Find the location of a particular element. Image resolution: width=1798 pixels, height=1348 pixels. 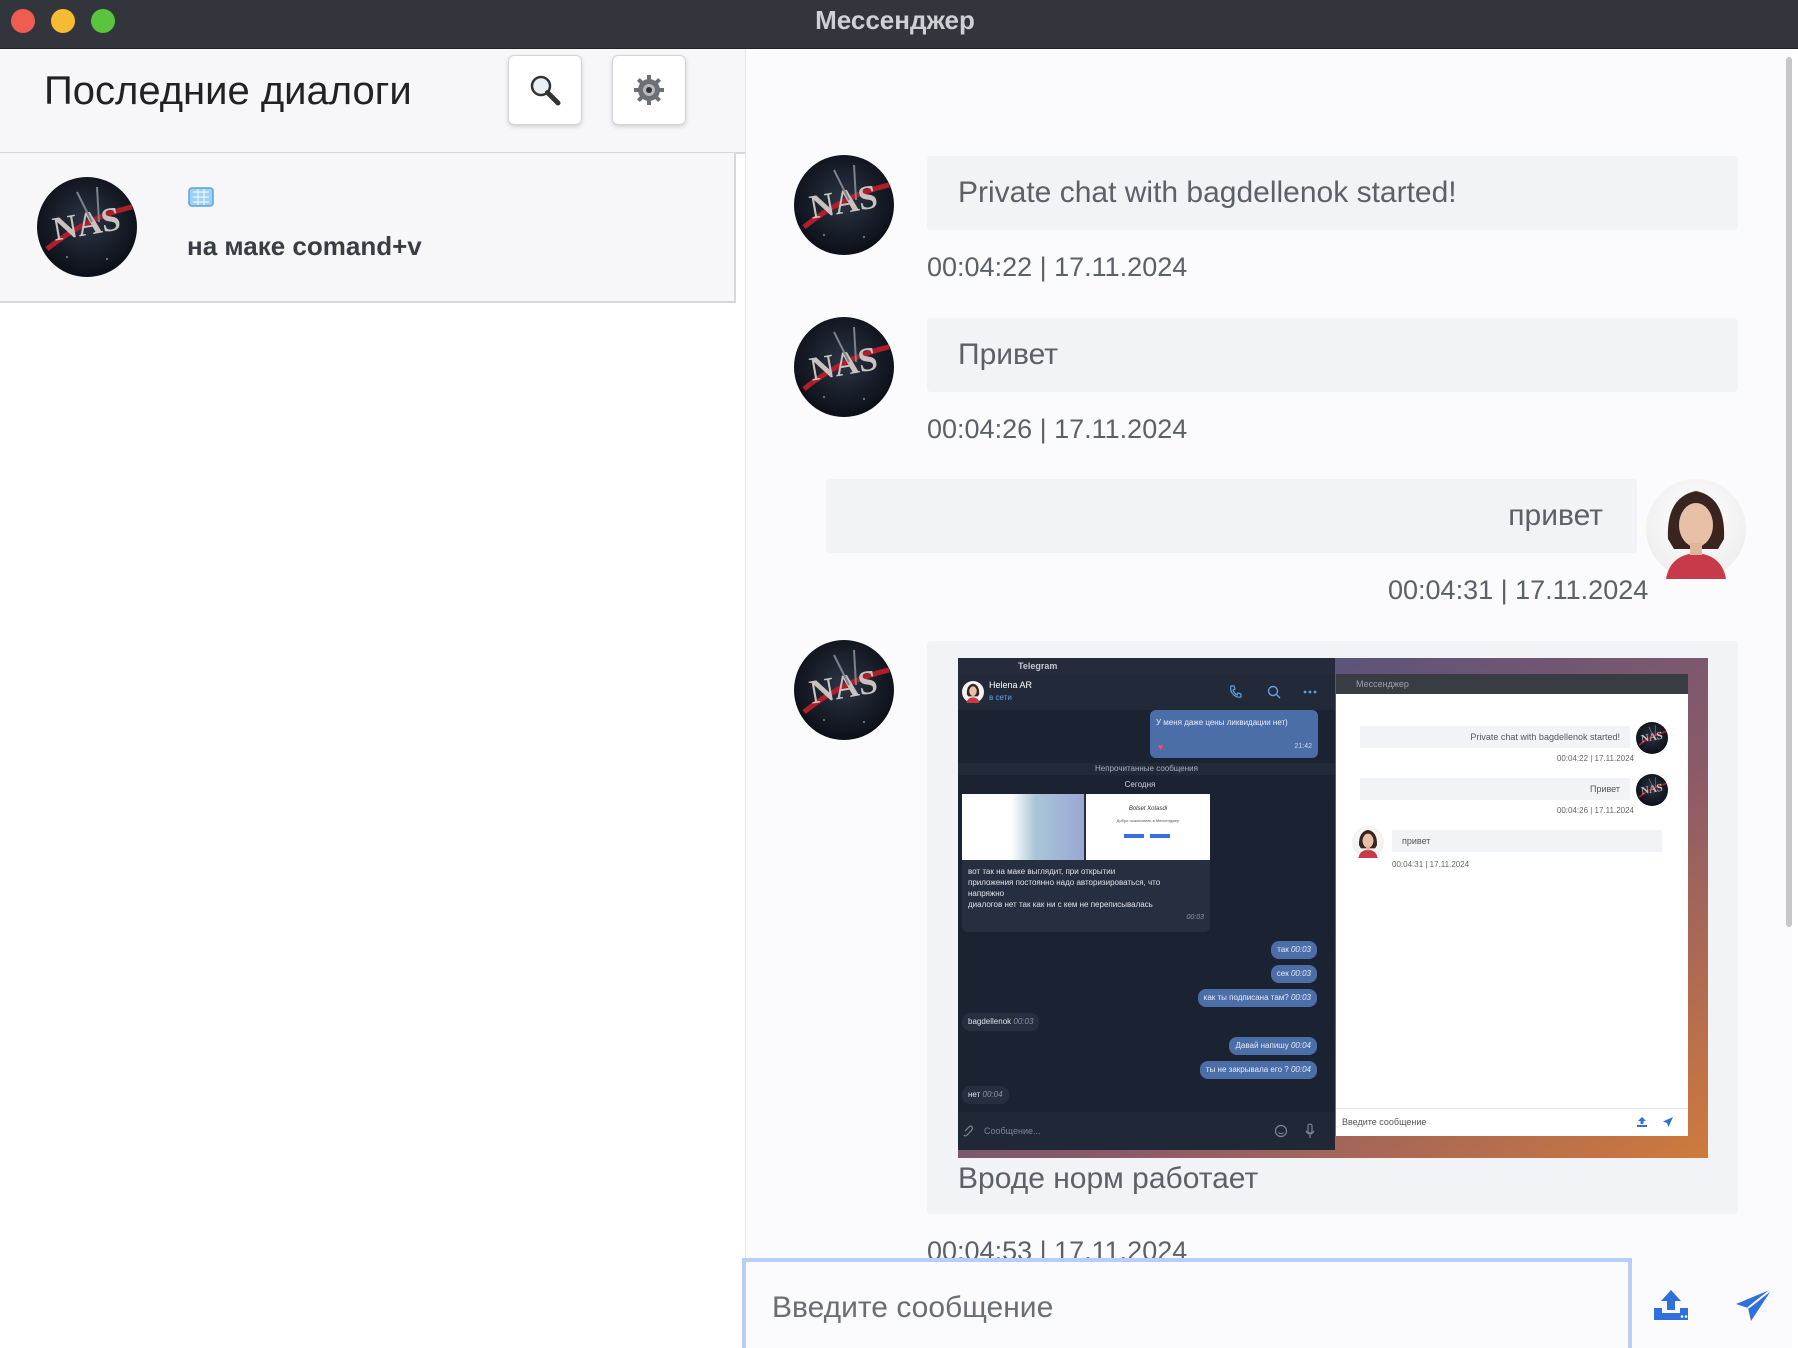

preview-input-placeholder: Введите сообщение is located at coordinates (1384, 1122).